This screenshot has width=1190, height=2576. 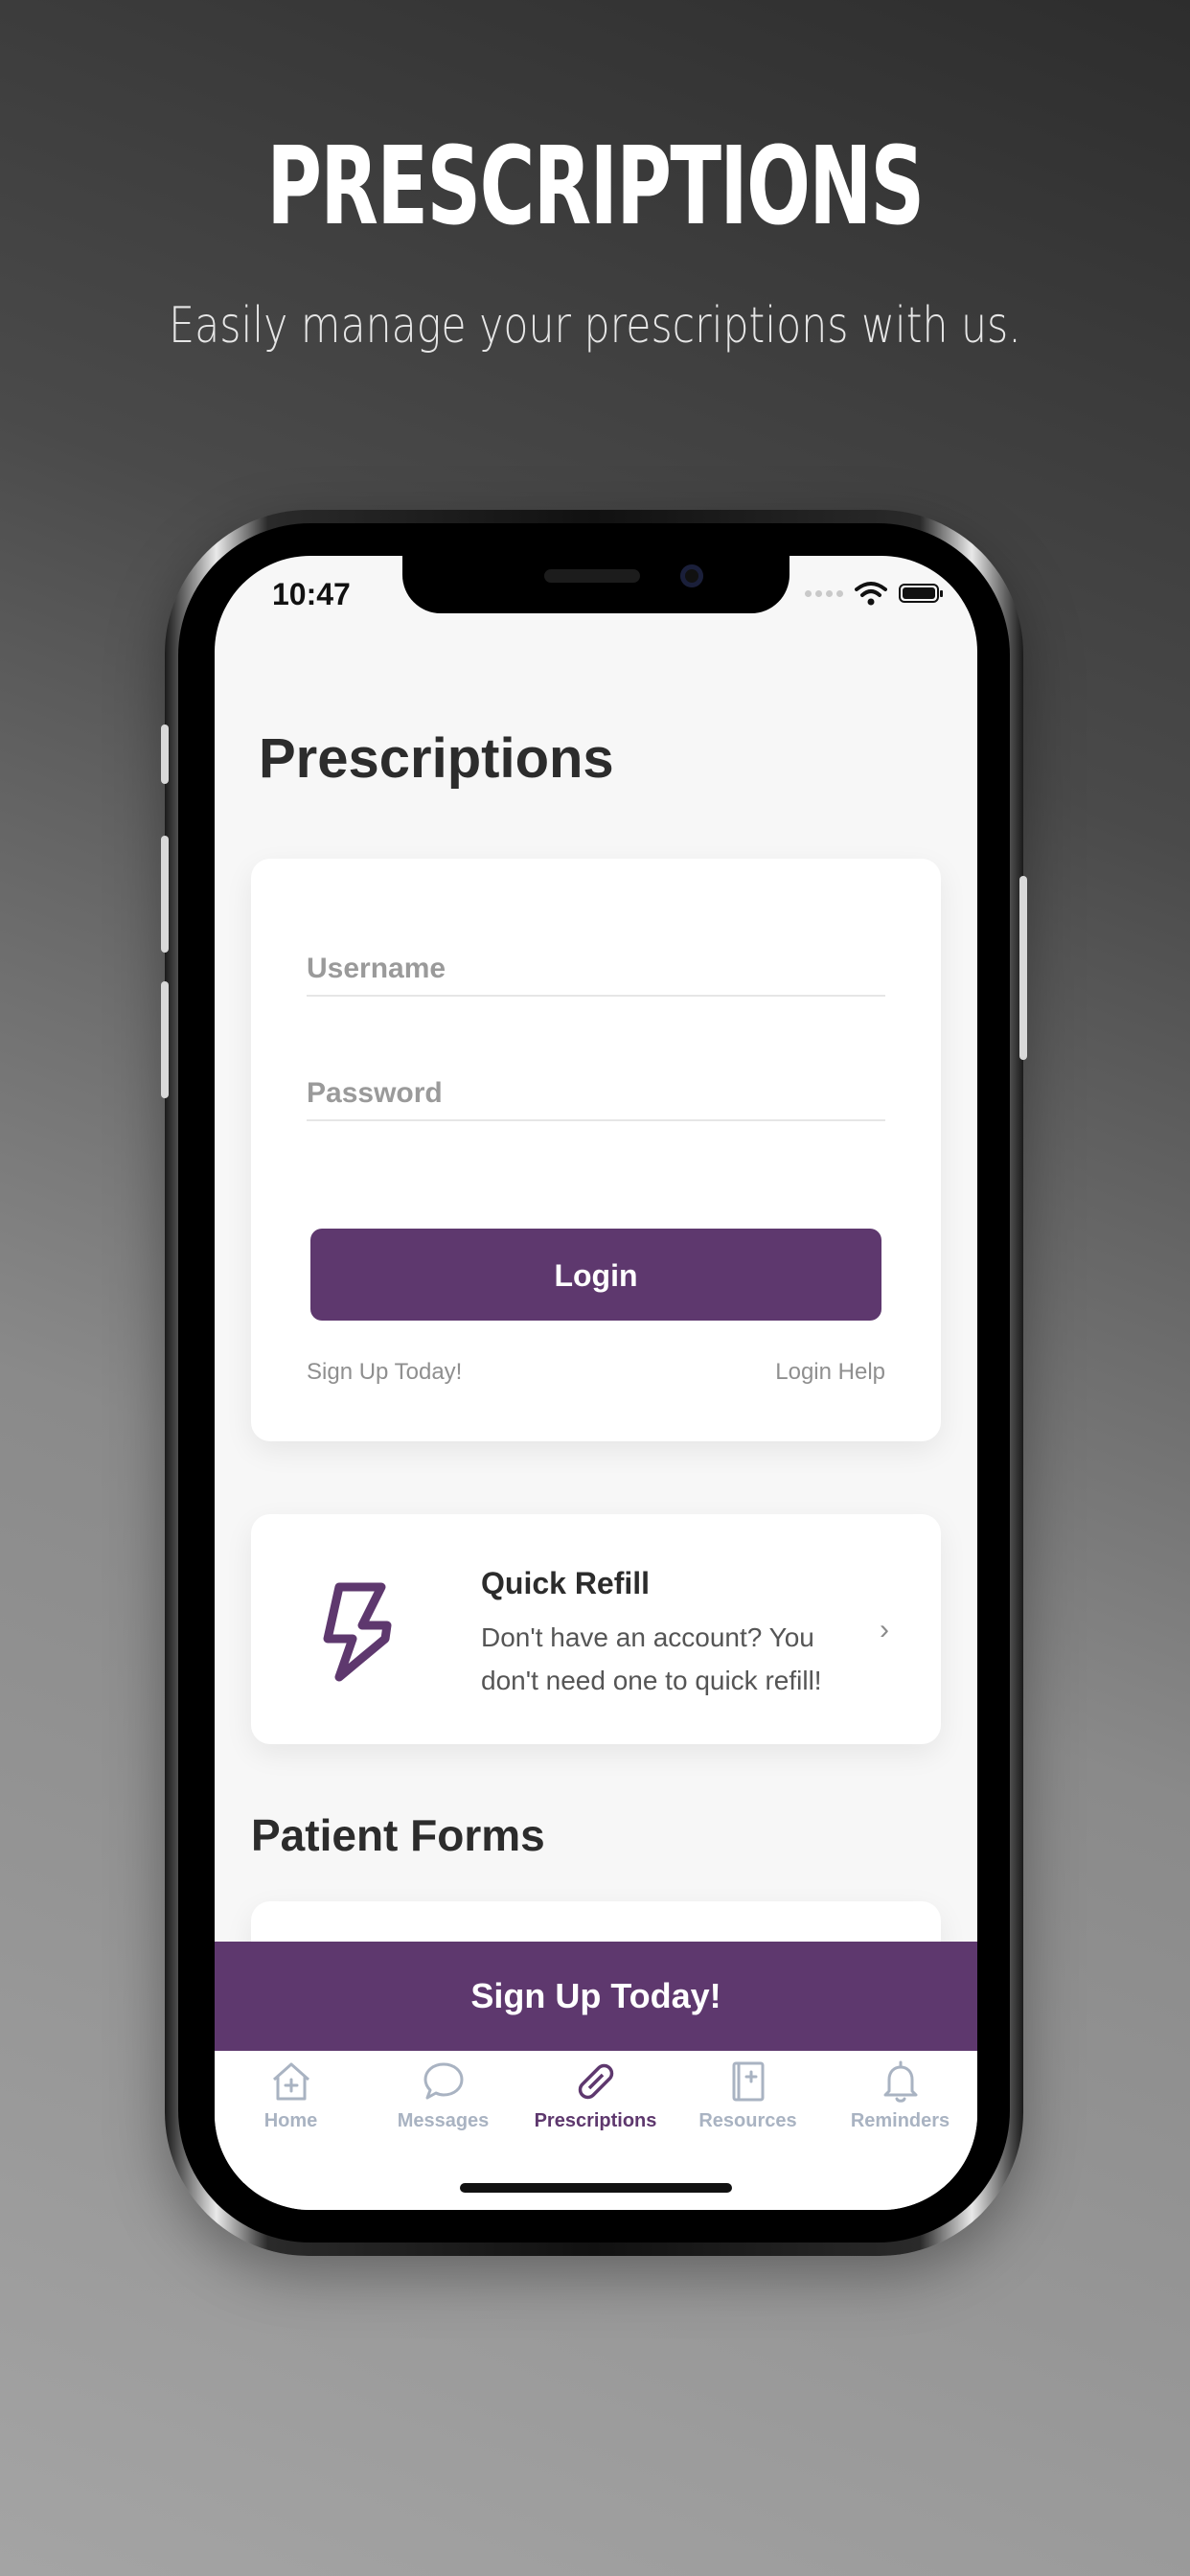 What do you see at coordinates (1023, 968) in the screenshot?
I see `phone-power-button` at bounding box center [1023, 968].